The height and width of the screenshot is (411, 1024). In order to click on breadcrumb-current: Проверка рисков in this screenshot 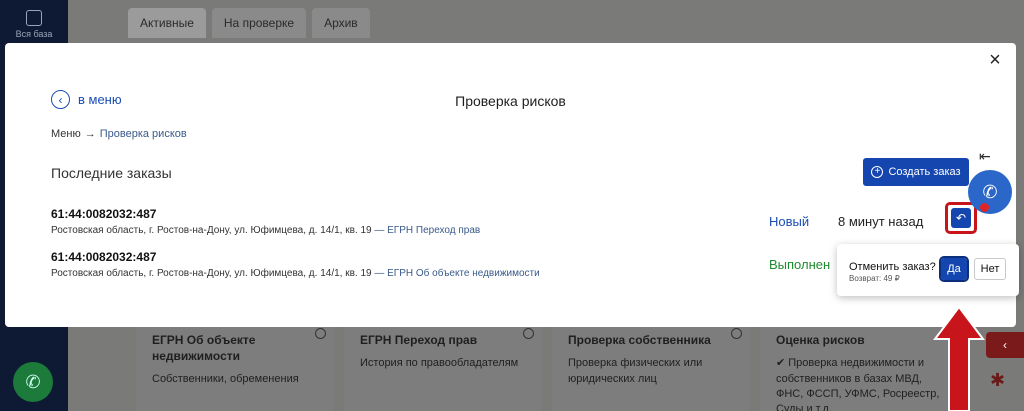, I will do `click(143, 134)`.